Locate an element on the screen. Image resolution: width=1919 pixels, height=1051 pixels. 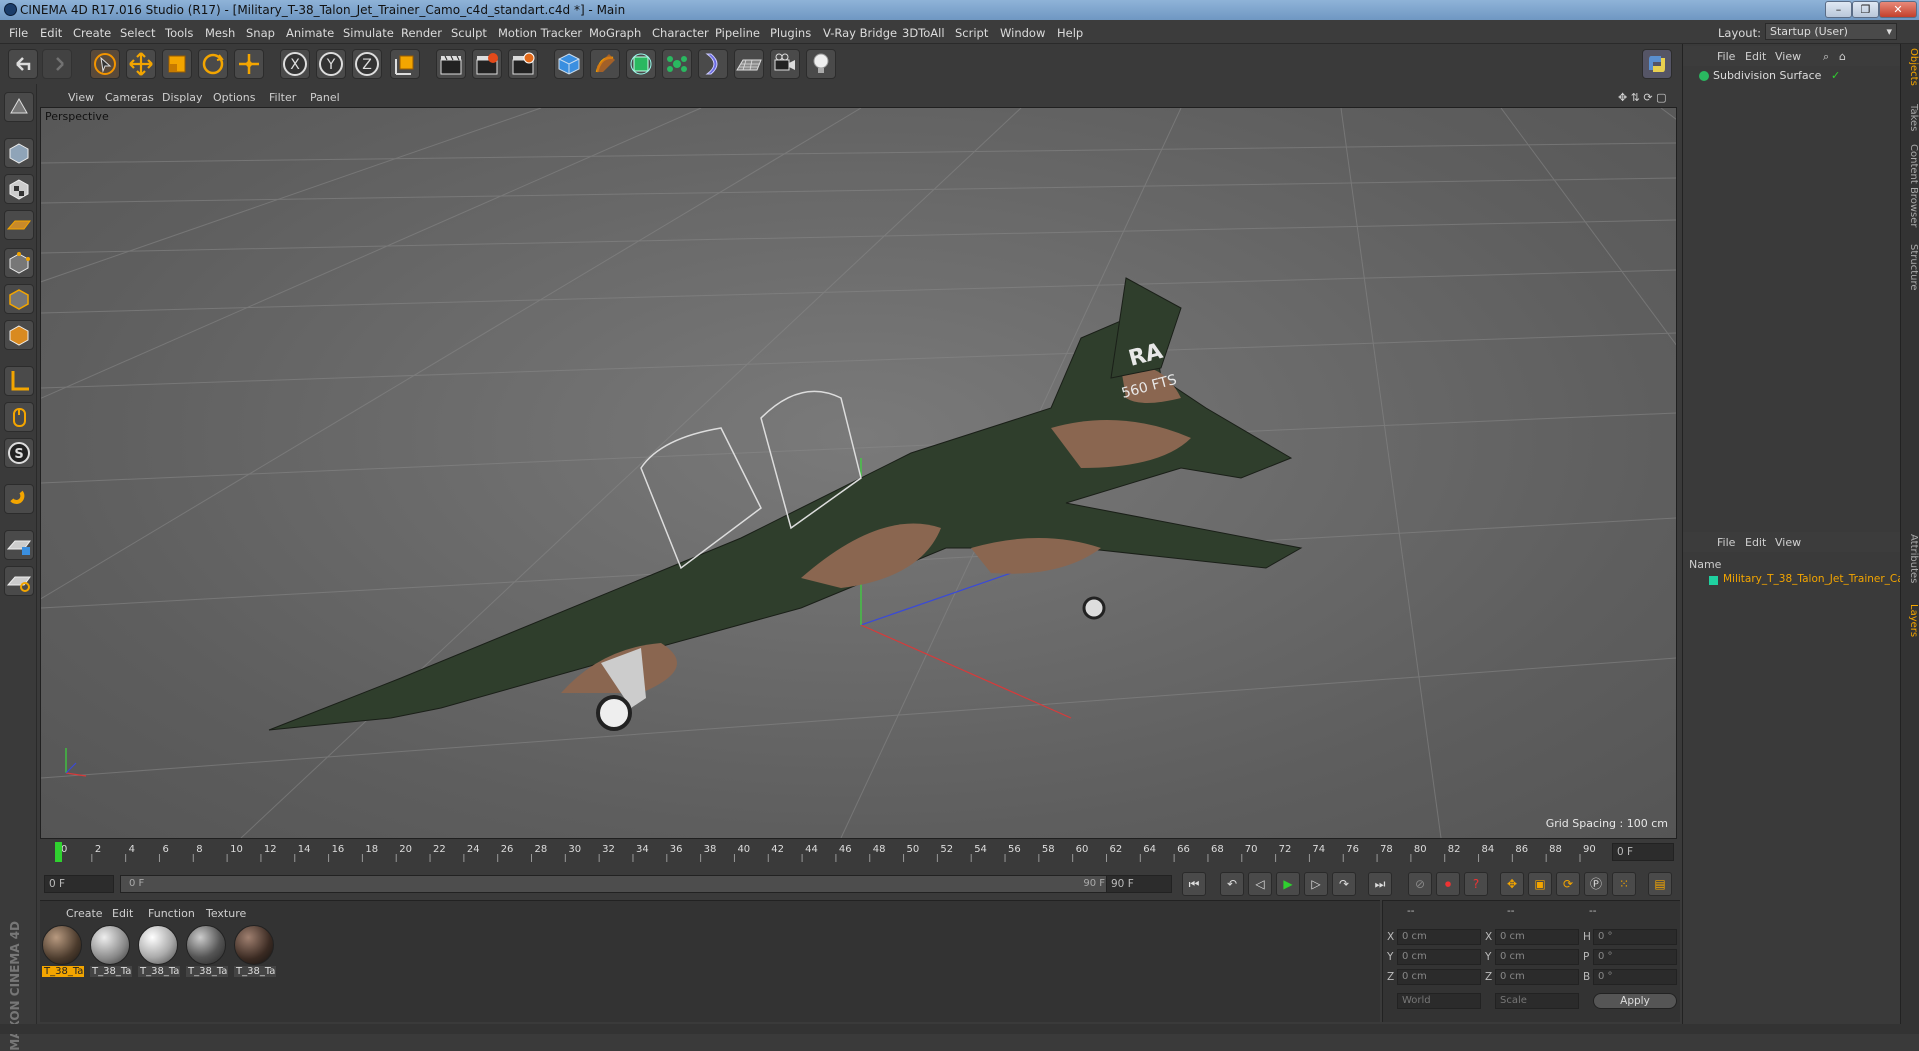
minimize-button: – is located at coordinates (1838, 9).